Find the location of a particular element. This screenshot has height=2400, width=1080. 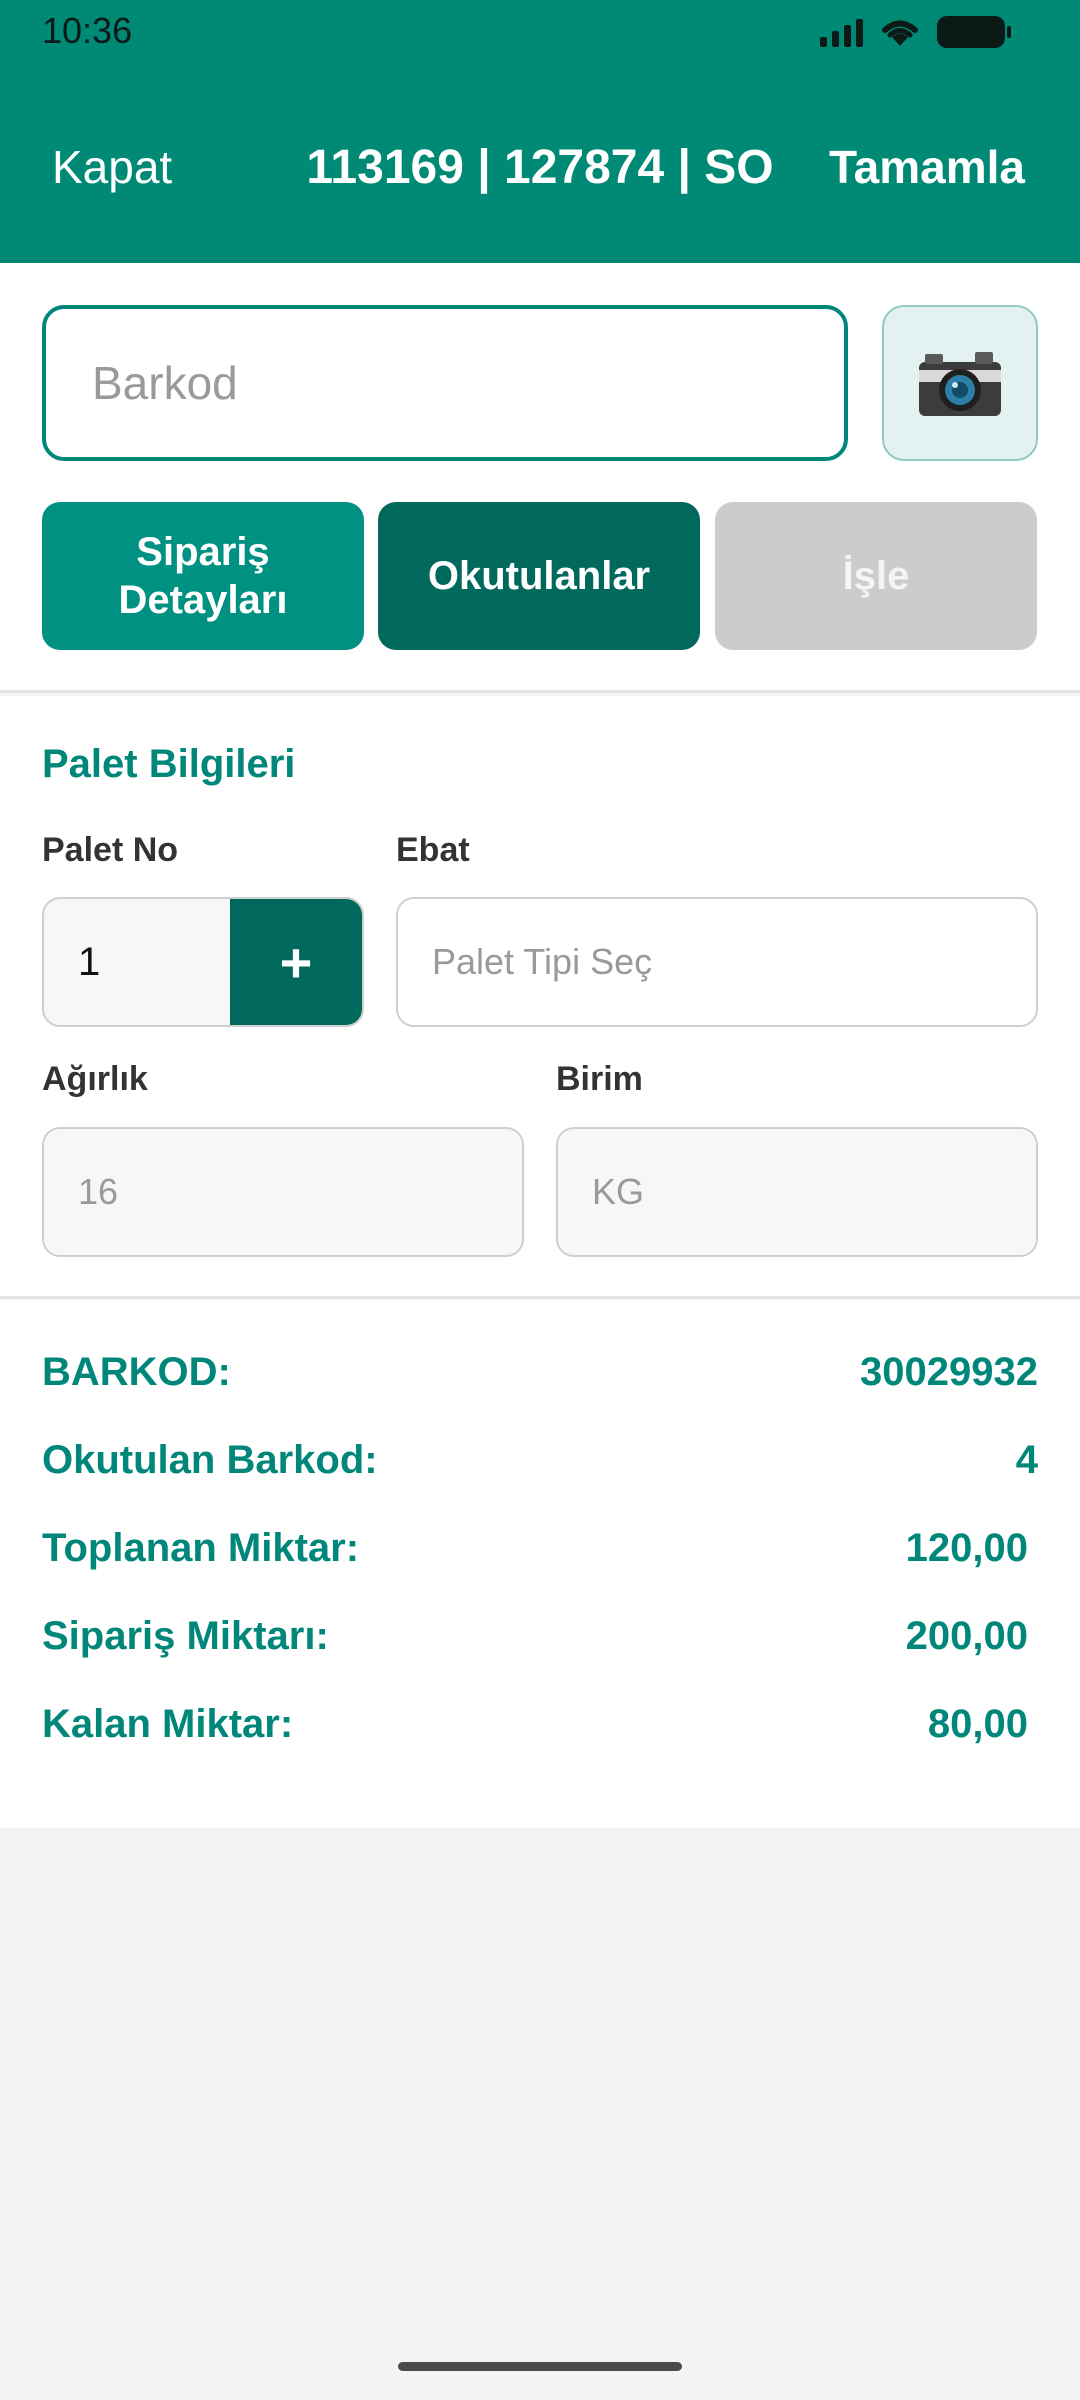

pallet-type-select: Palet Tipi Seç is located at coordinates (717, 962).